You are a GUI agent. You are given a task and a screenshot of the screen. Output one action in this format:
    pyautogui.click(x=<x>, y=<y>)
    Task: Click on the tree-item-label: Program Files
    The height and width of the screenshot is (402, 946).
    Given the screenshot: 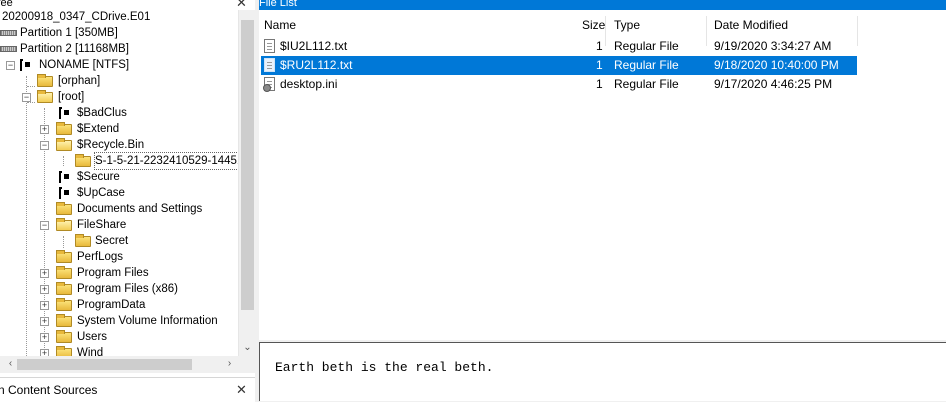 What is the action you would take?
    pyautogui.click(x=113, y=273)
    